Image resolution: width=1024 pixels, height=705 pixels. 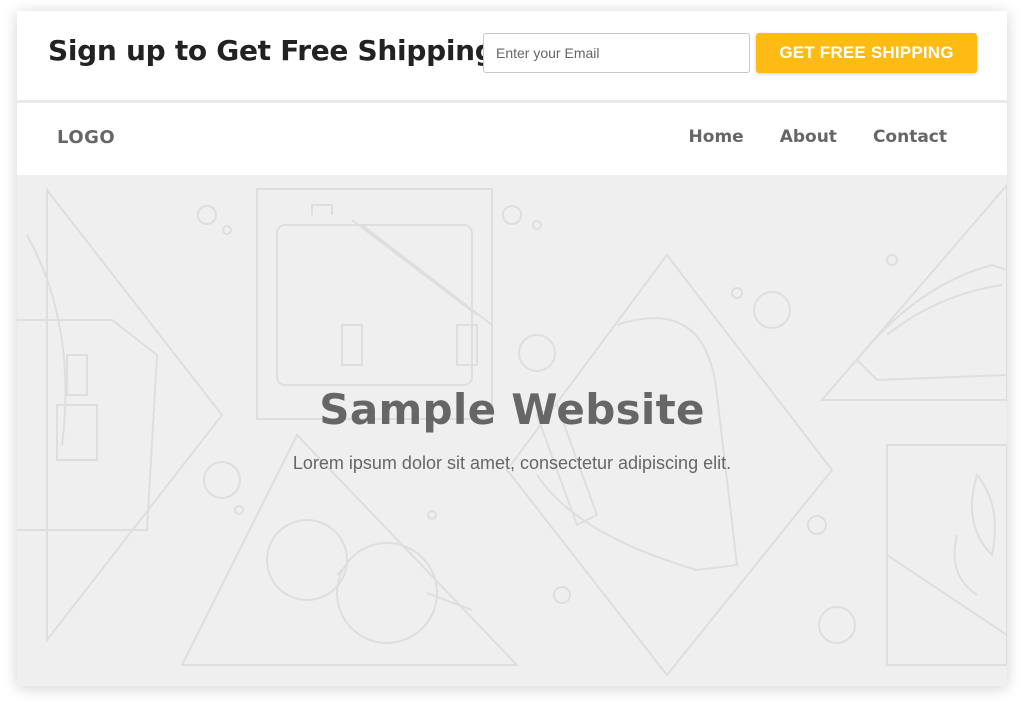 I want to click on nav-links: Home About Contact, so click(x=818, y=137).